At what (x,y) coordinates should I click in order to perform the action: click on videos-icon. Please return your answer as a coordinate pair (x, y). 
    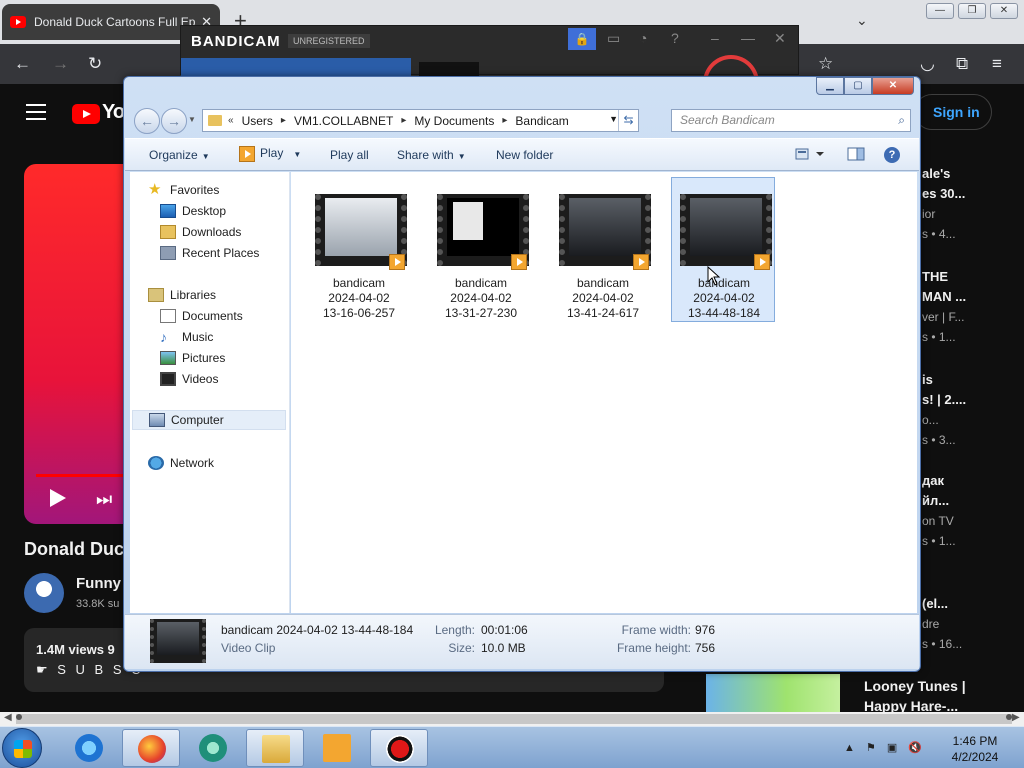
    Looking at the image, I should click on (168, 379).